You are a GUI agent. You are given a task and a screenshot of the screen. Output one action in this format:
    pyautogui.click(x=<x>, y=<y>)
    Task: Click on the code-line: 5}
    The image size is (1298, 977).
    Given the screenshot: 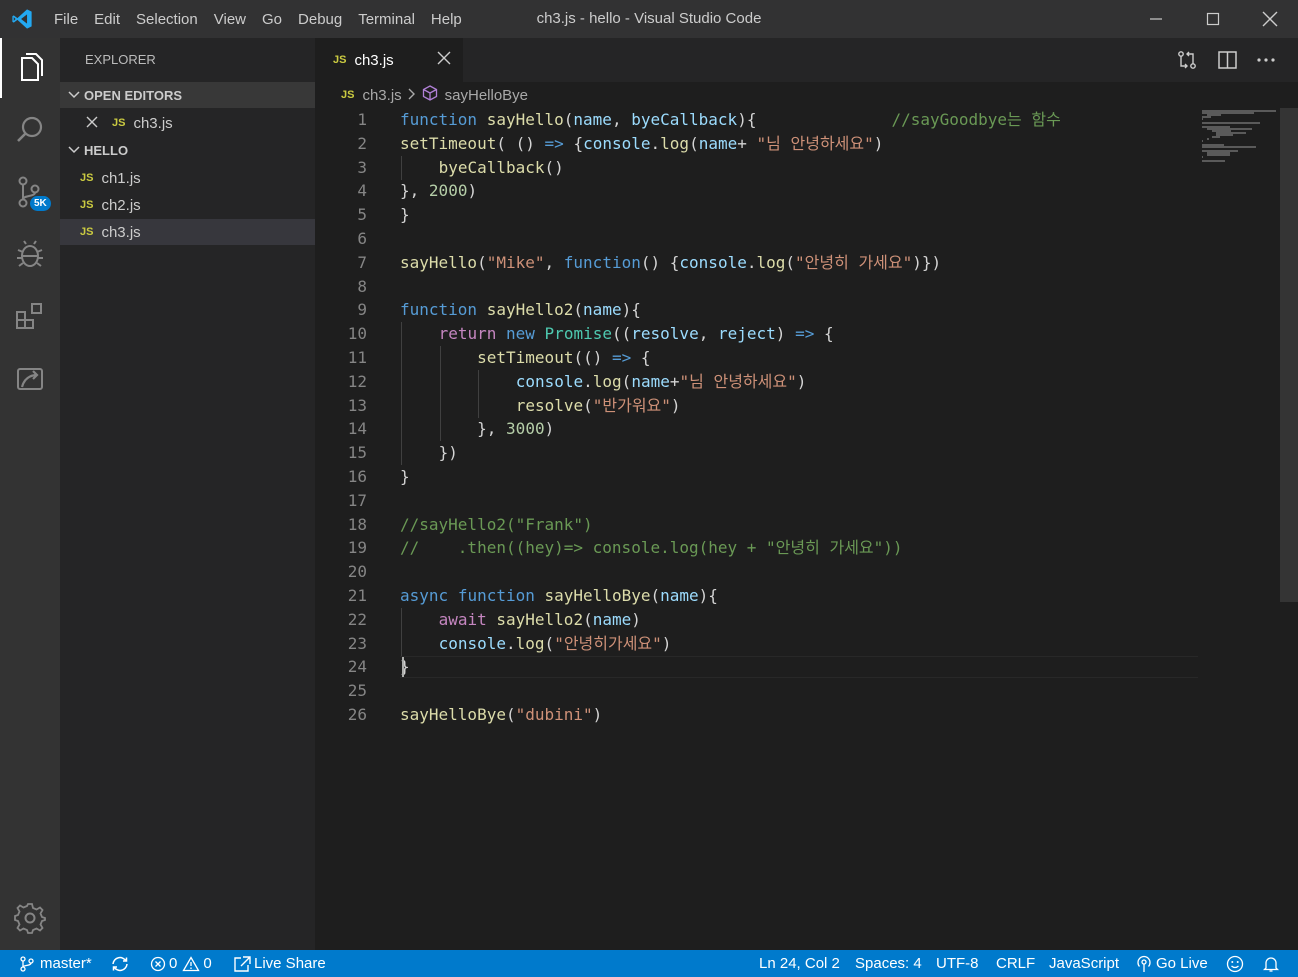 What is the action you would take?
    pyautogui.click(x=756, y=215)
    